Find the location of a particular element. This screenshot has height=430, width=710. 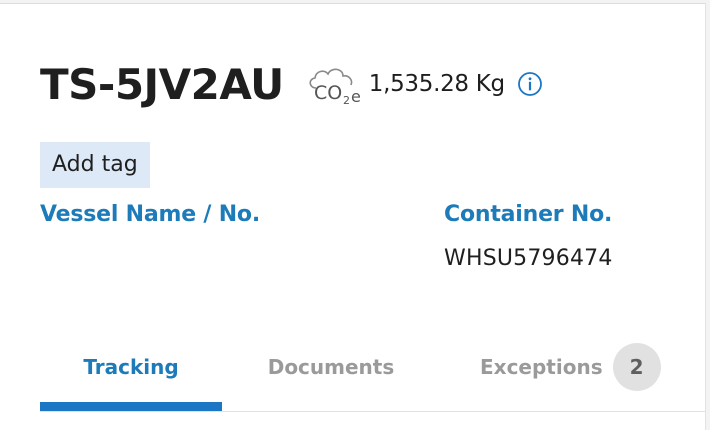

co2e-cloud-icon: CO 2 e is located at coordinates (335, 87).